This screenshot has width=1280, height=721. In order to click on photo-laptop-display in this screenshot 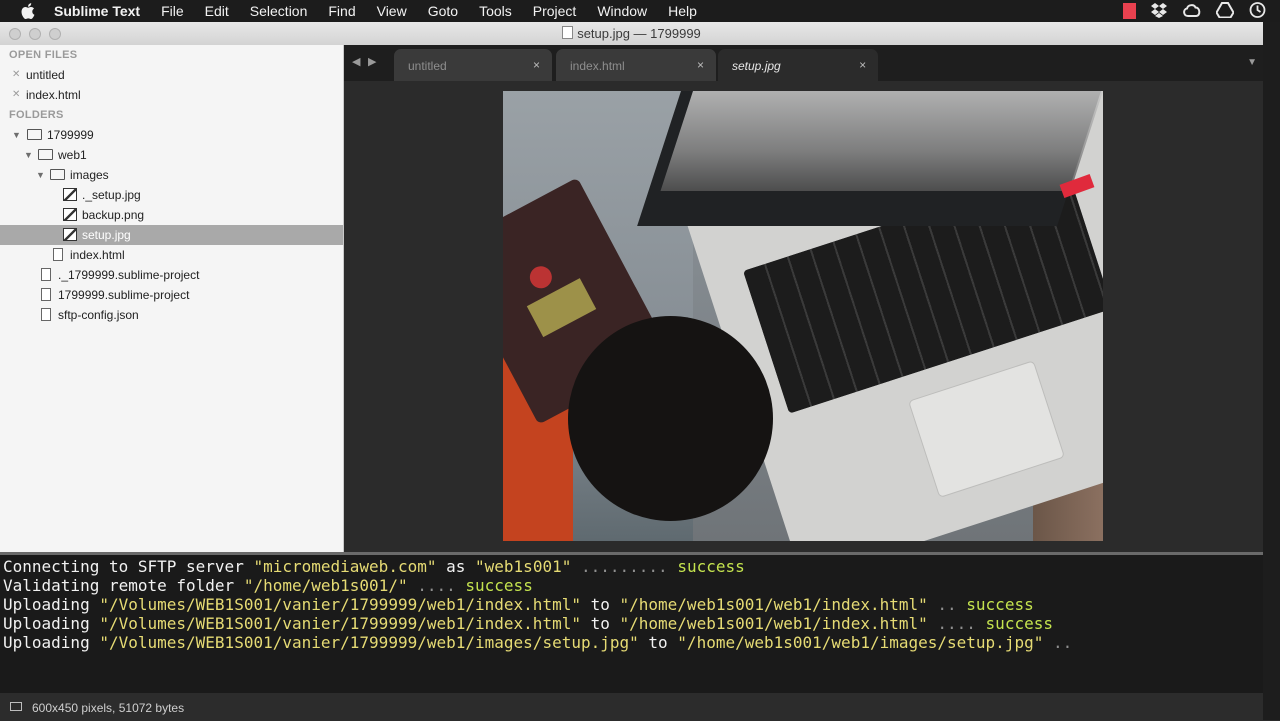, I will do `click(881, 141)`.